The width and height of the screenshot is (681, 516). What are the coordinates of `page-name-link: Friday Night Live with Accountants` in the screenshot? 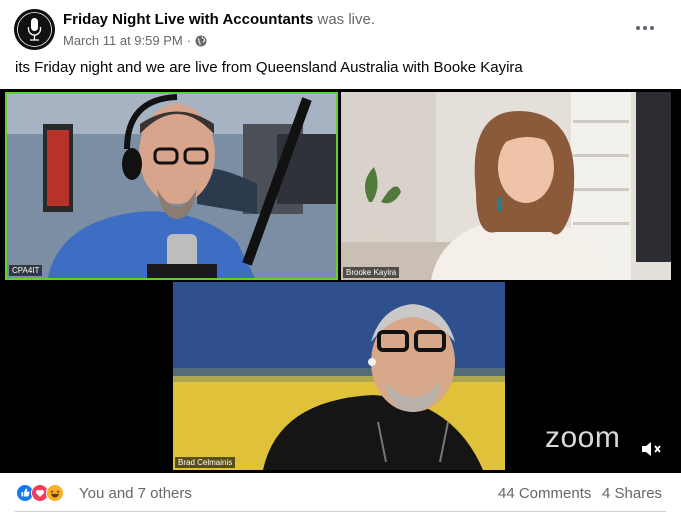 It's located at (188, 19).